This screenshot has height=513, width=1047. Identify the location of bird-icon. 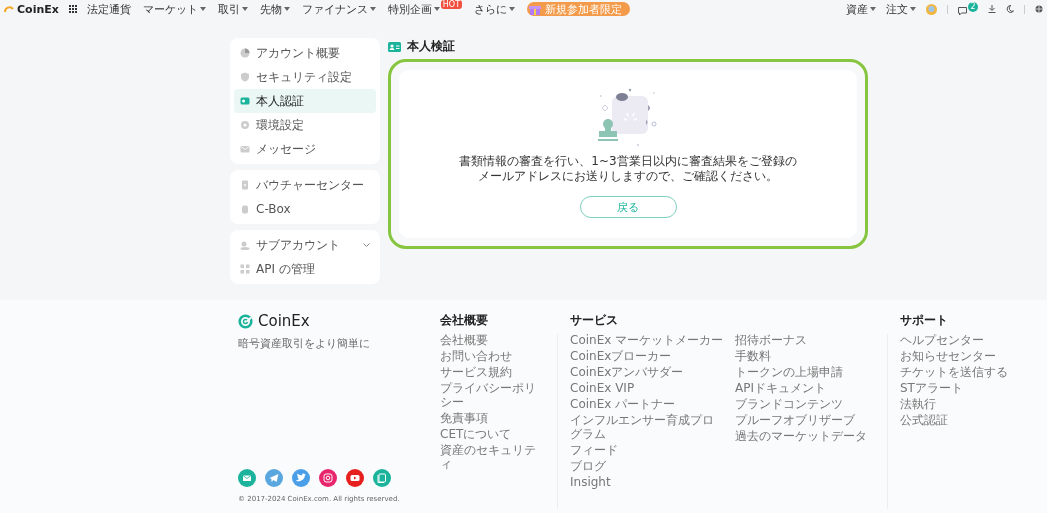
(301, 478).